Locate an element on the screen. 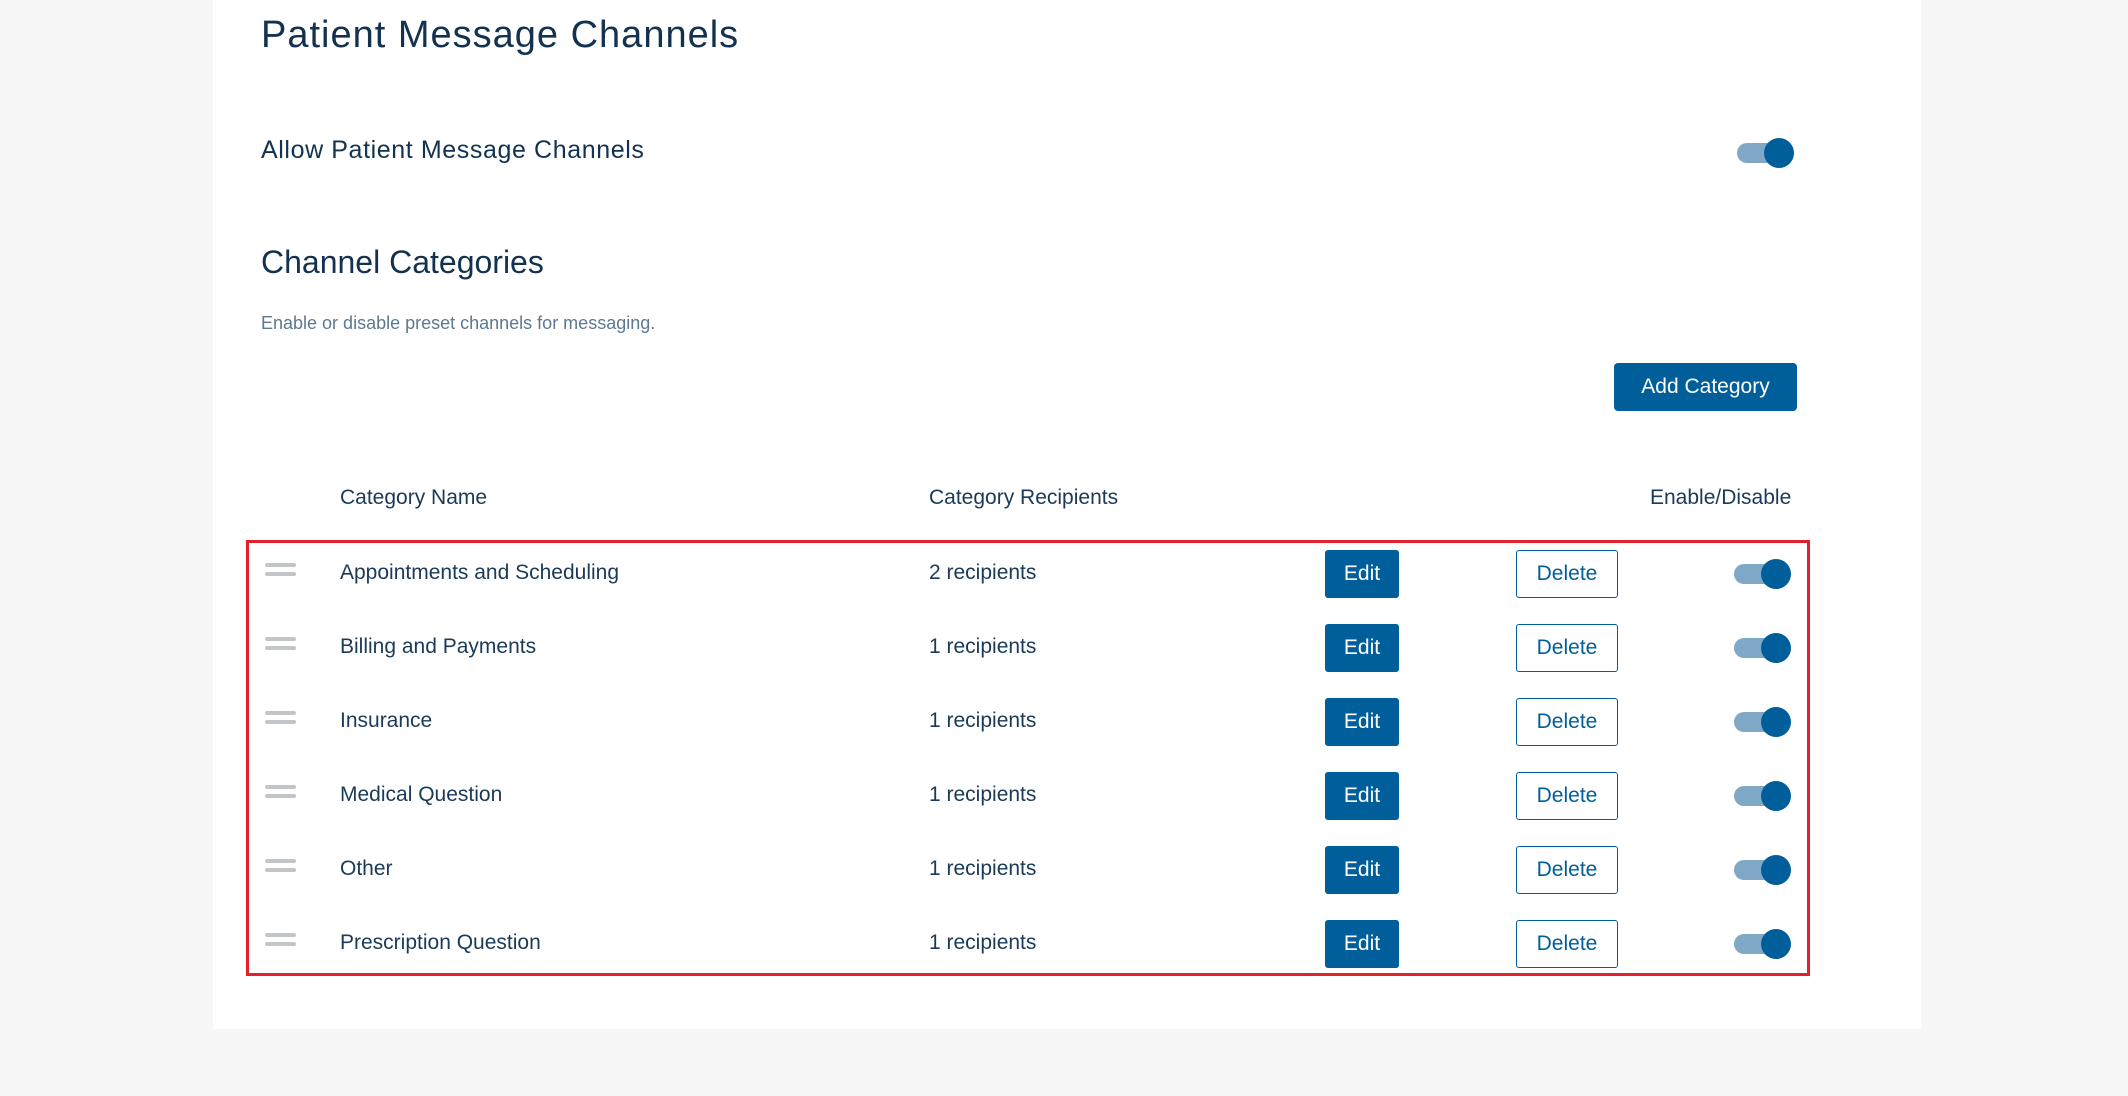 Image resolution: width=2128 pixels, height=1096 pixels. category-name: Other is located at coordinates (366, 868).